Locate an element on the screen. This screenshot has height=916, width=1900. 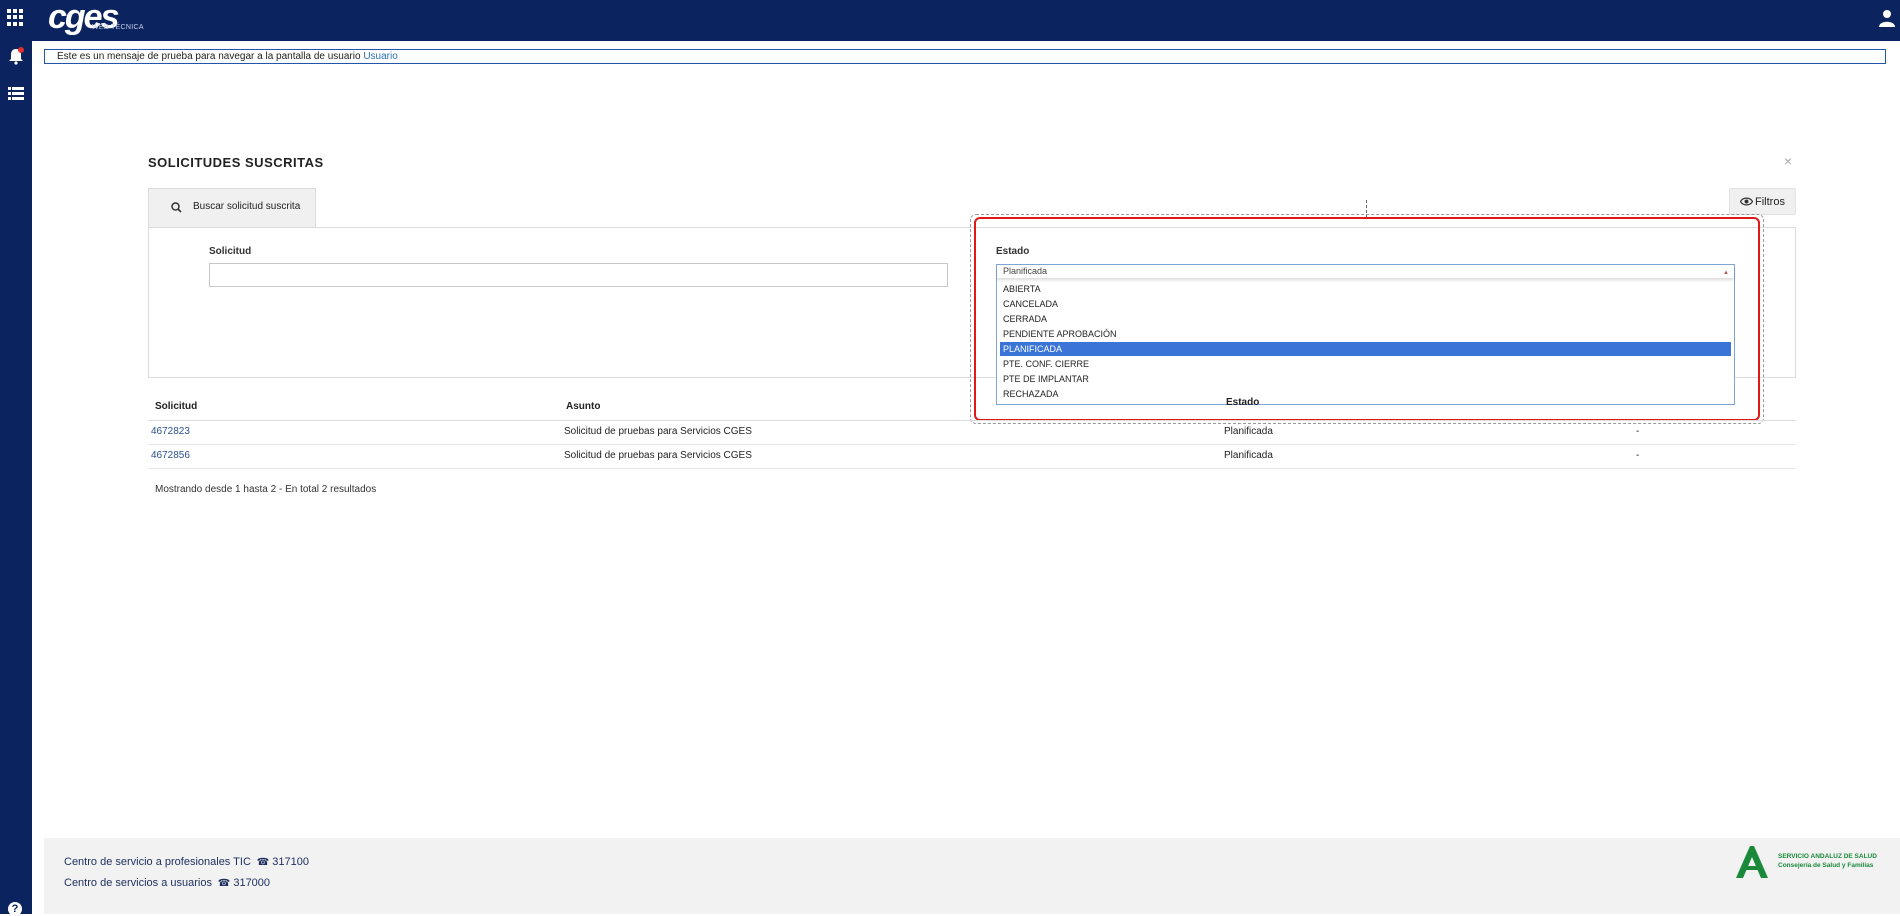
footer-line-usuarios: Centro de servicios a usuarios ☎ 317000 is located at coordinates (167, 883).